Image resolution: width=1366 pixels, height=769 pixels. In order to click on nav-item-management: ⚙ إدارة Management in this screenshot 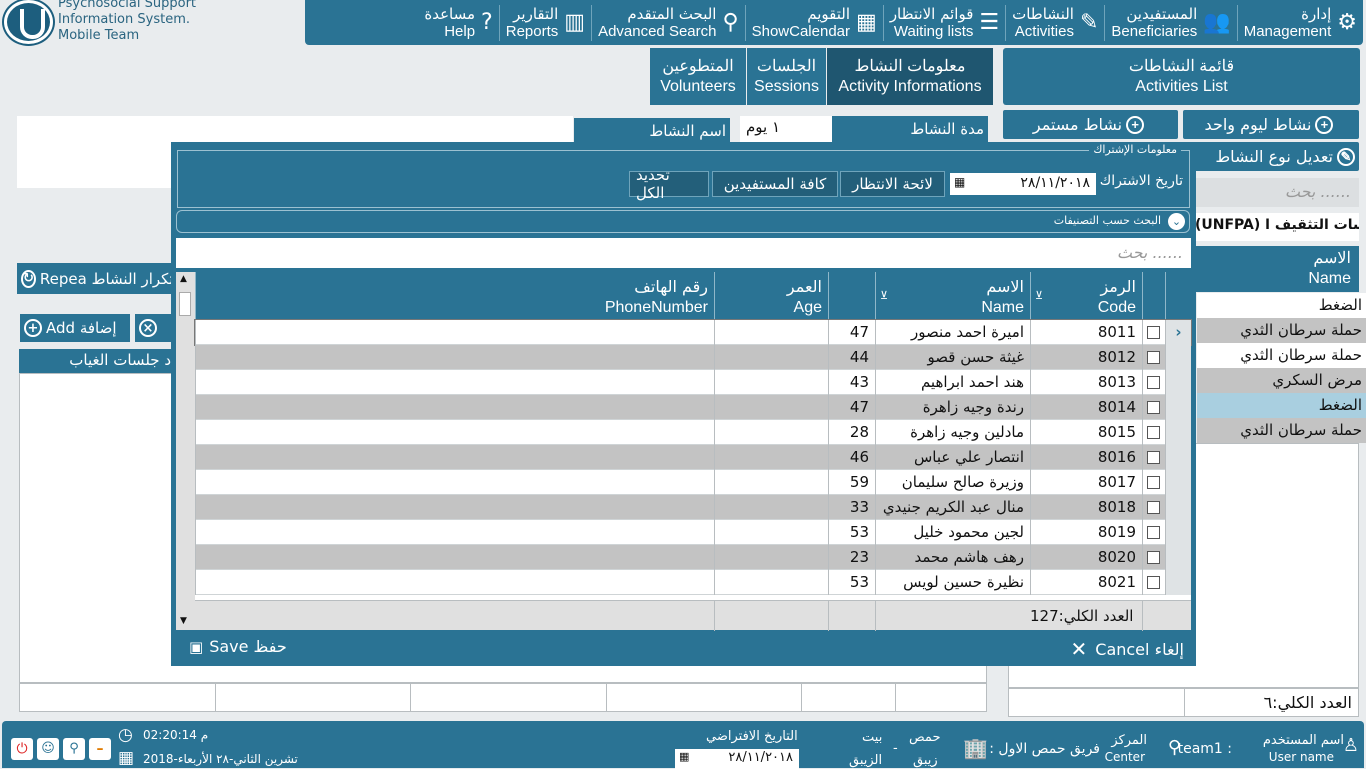, I will do `click(1299, 22)`.